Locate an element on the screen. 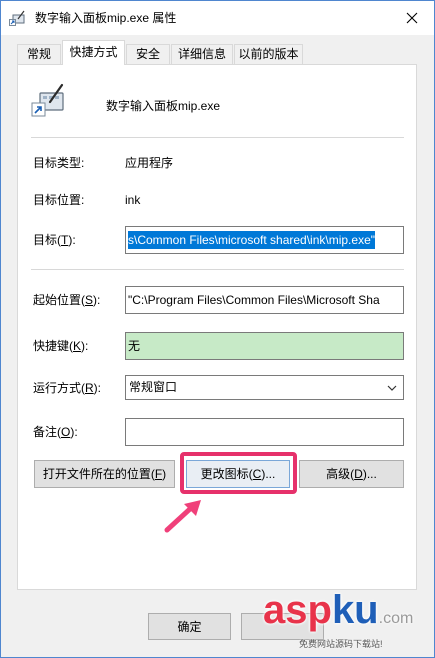  target-type-label: 目标类型: is located at coordinates (59, 163).